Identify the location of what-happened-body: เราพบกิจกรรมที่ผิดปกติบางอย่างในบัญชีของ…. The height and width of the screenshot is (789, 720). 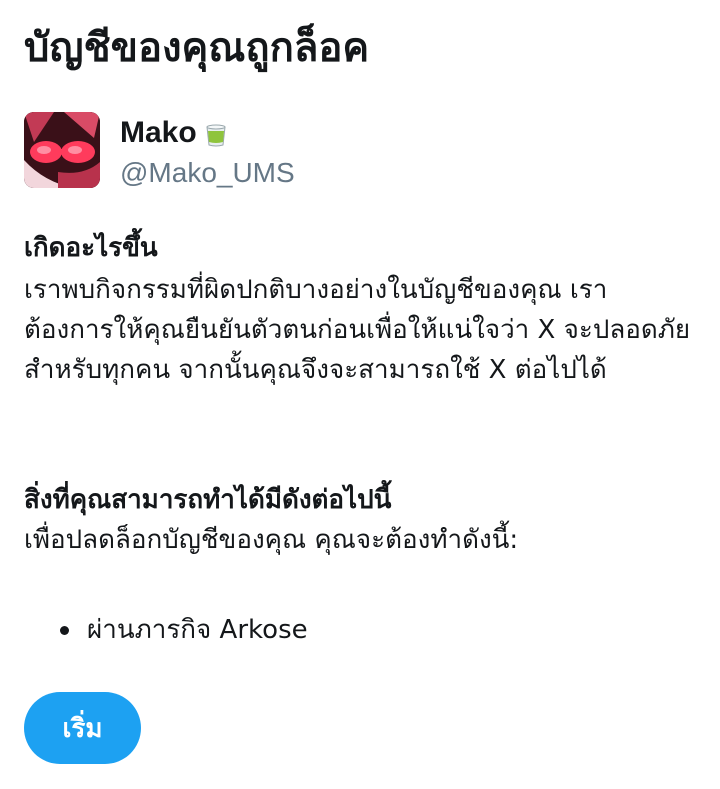
(357, 330).